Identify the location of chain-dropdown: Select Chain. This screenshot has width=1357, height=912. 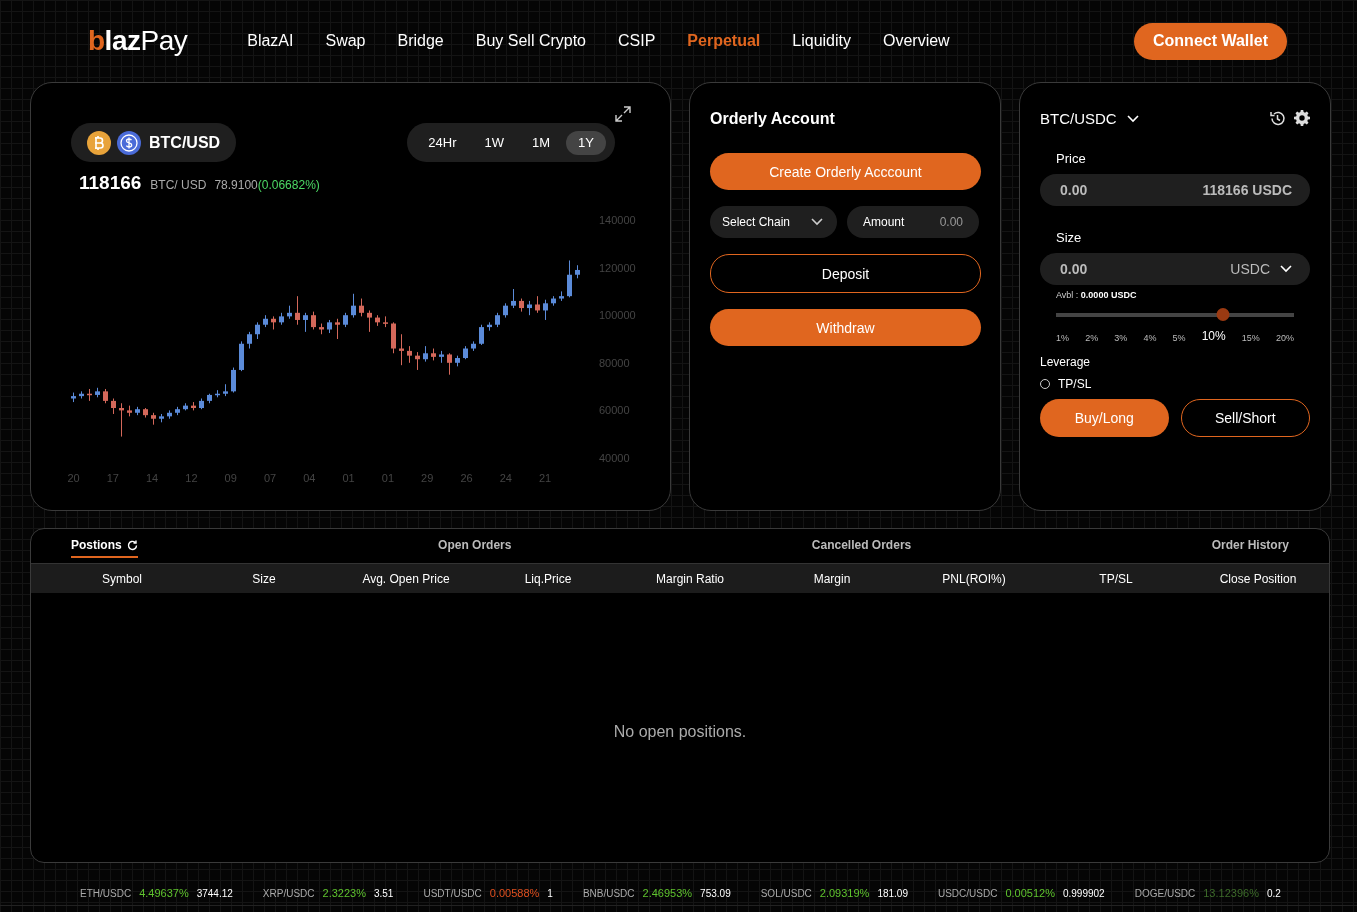
(773, 222).